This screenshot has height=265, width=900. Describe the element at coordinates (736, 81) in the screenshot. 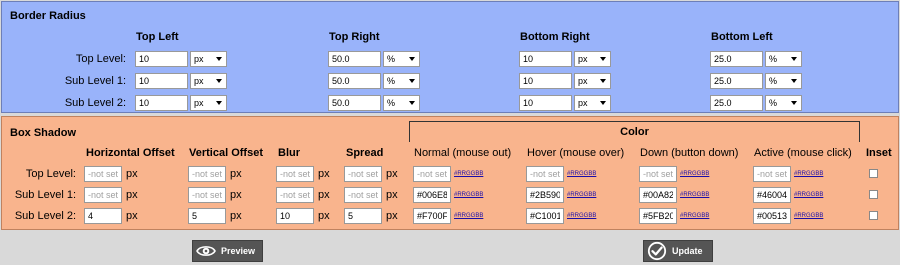

I see `sub-level-1-bottom-left-input` at that location.